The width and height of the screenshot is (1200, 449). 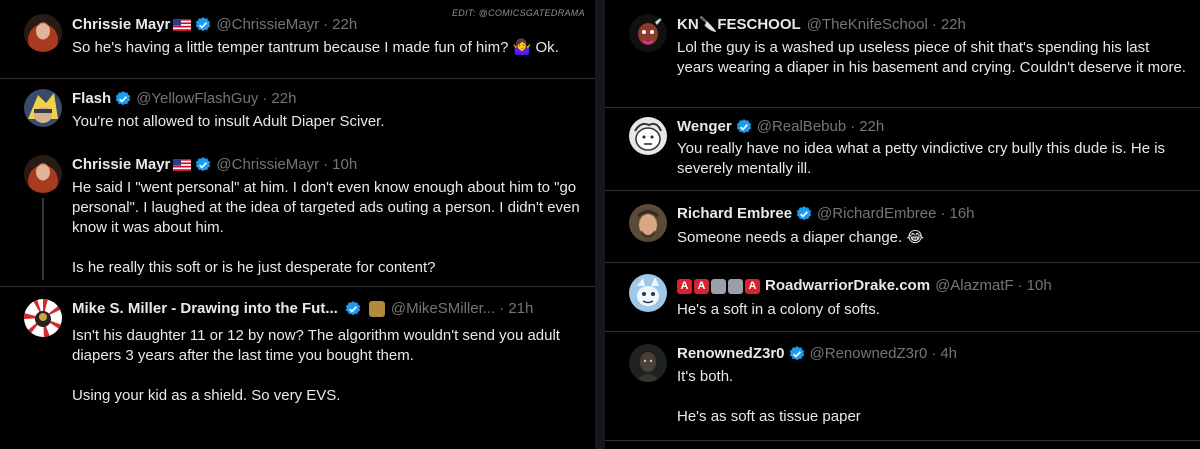 I want to click on handle: @RichardEmbree, so click(x=876, y=214).